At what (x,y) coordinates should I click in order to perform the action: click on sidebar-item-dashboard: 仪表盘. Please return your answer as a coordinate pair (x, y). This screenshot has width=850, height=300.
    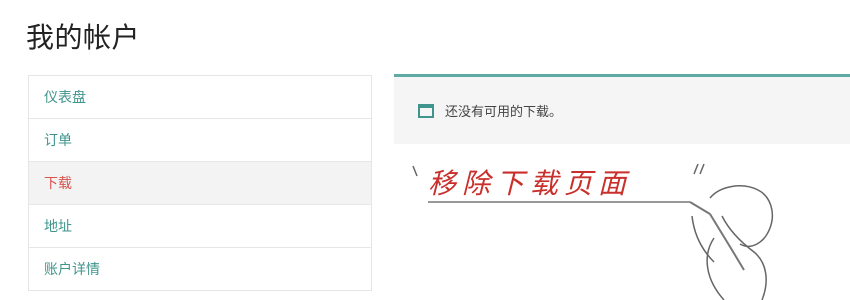
    Looking at the image, I should click on (200, 97).